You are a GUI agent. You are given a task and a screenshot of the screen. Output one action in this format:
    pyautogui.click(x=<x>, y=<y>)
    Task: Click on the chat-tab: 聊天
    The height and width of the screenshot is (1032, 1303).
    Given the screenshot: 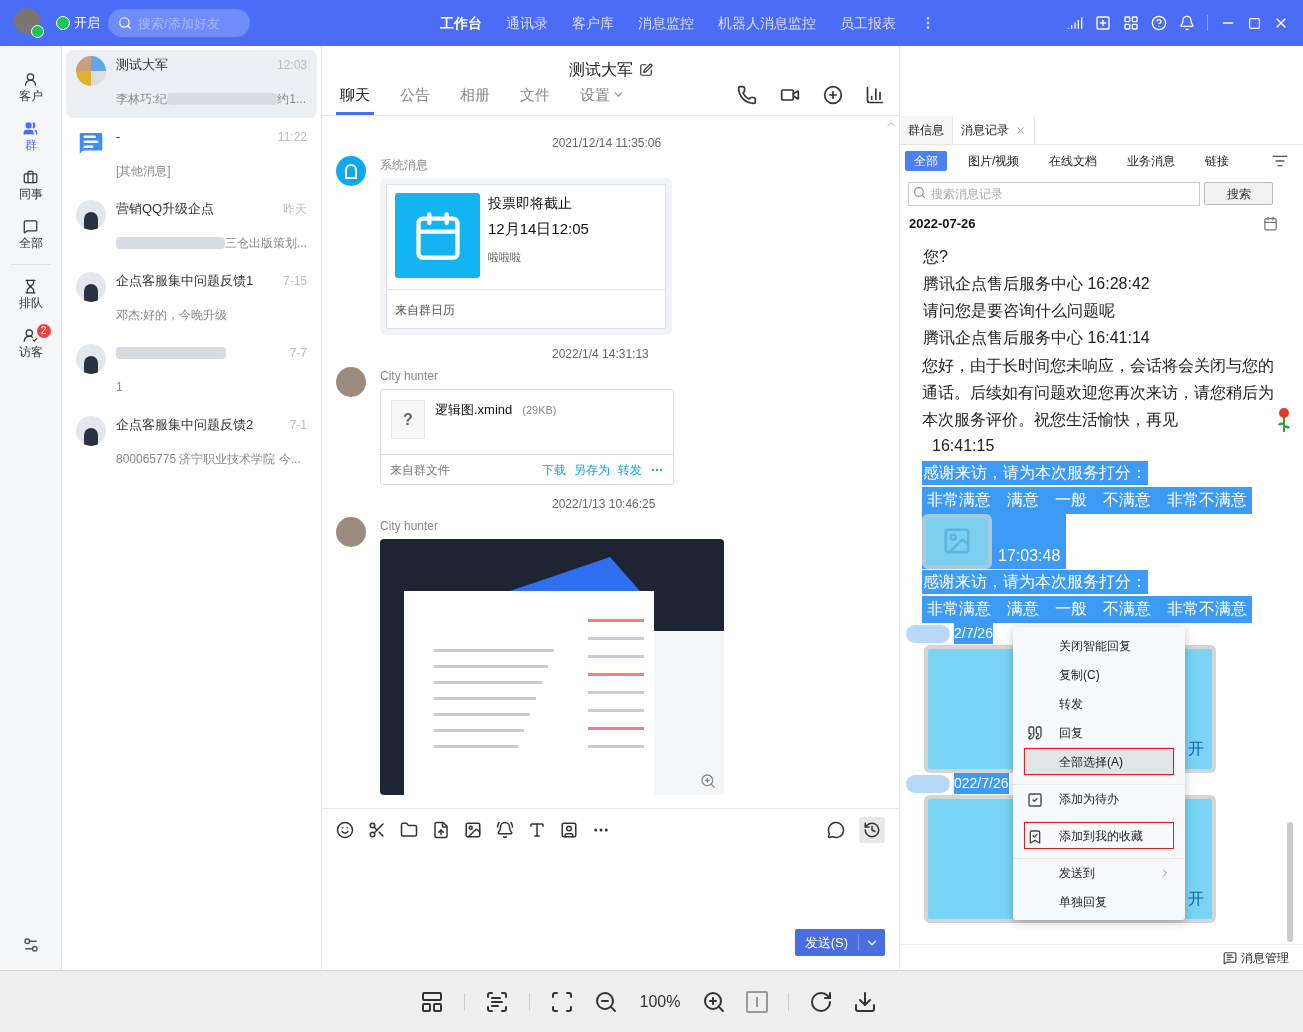 What is the action you would take?
    pyautogui.click(x=355, y=99)
    